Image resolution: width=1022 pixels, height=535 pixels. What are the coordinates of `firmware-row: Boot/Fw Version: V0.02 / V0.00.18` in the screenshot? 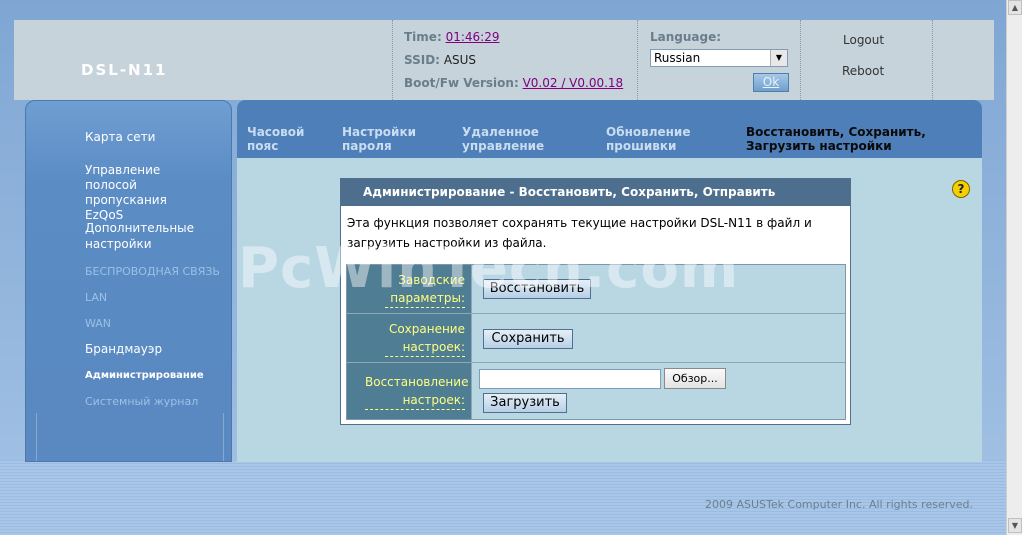 It's located at (513, 83).